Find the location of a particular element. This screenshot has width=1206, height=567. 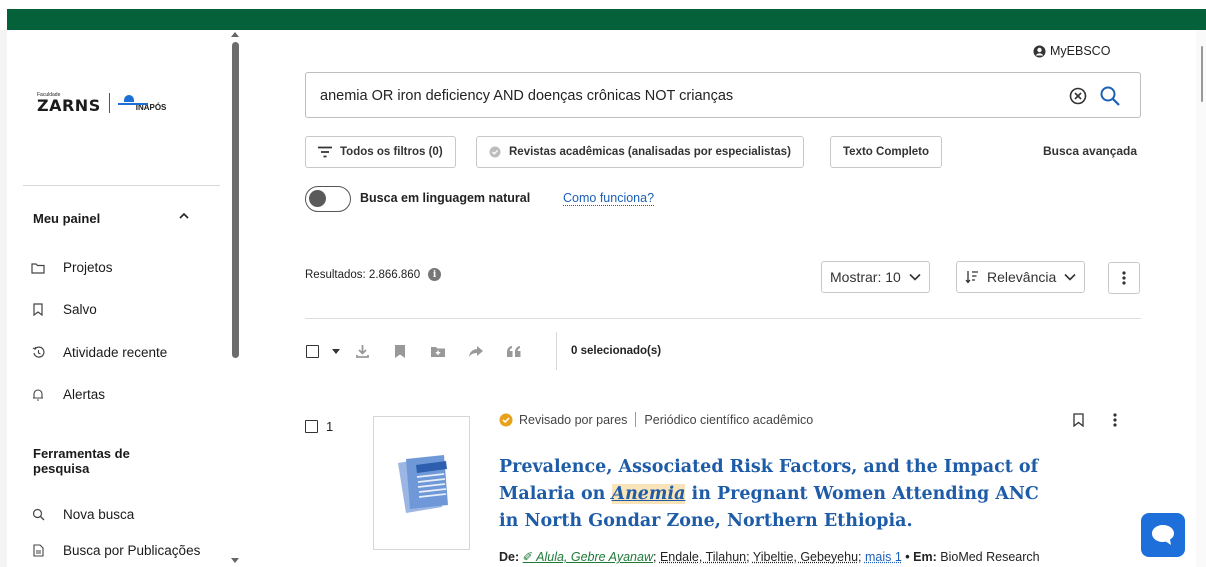

author-link: ✐ Alula, Gebre Ayanaw is located at coordinates (588, 557).